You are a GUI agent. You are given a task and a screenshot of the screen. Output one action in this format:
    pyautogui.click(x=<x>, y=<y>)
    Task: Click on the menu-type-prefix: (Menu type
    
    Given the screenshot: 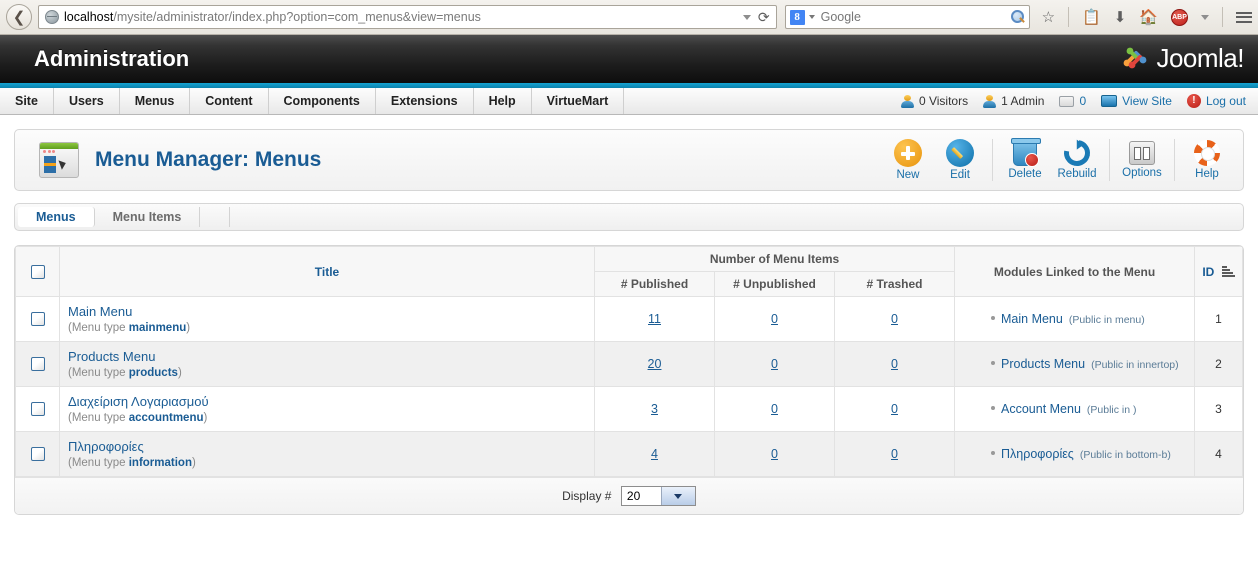 What is the action you would take?
    pyautogui.click(x=98, y=328)
    